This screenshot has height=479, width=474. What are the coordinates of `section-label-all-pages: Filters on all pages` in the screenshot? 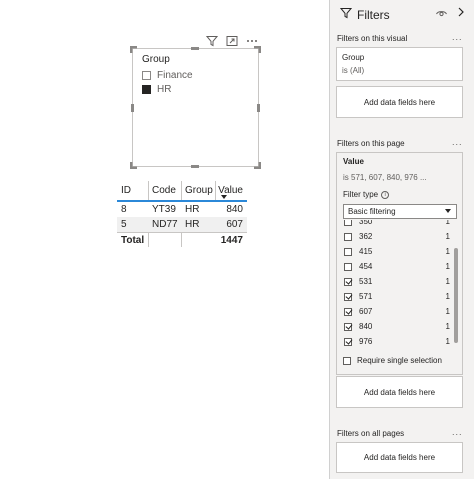 It's located at (371, 433).